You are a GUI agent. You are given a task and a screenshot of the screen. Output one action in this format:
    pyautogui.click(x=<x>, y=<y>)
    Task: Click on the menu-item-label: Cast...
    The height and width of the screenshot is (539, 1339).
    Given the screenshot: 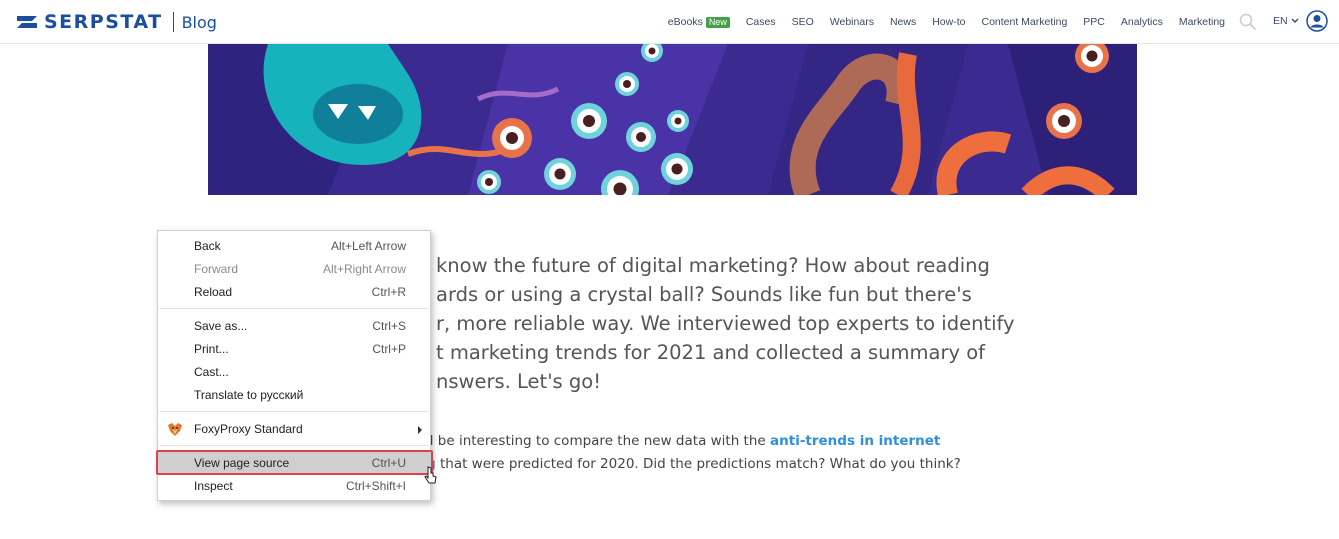 What is the action you would take?
    pyautogui.click(x=211, y=372)
    